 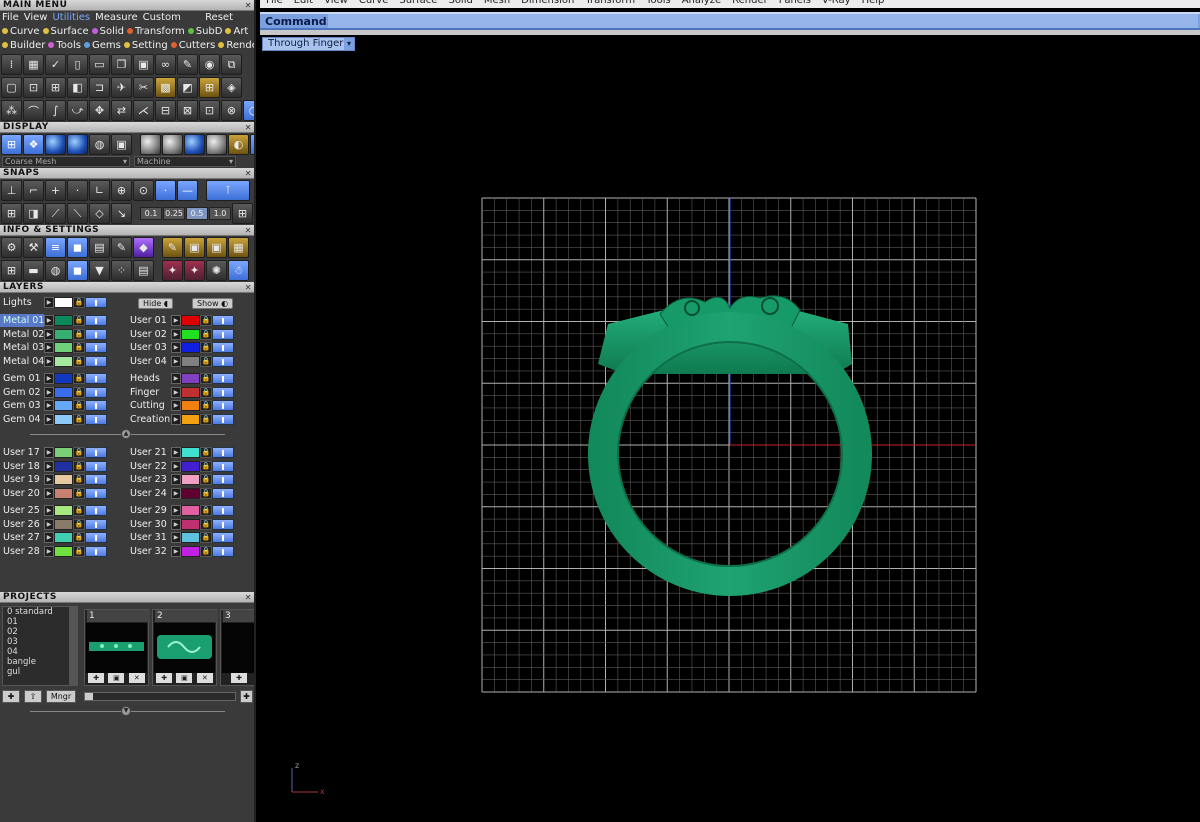 What do you see at coordinates (53, 348) in the screenshot?
I see `layer-row: Metal 03 ▶ 🔒` at bounding box center [53, 348].